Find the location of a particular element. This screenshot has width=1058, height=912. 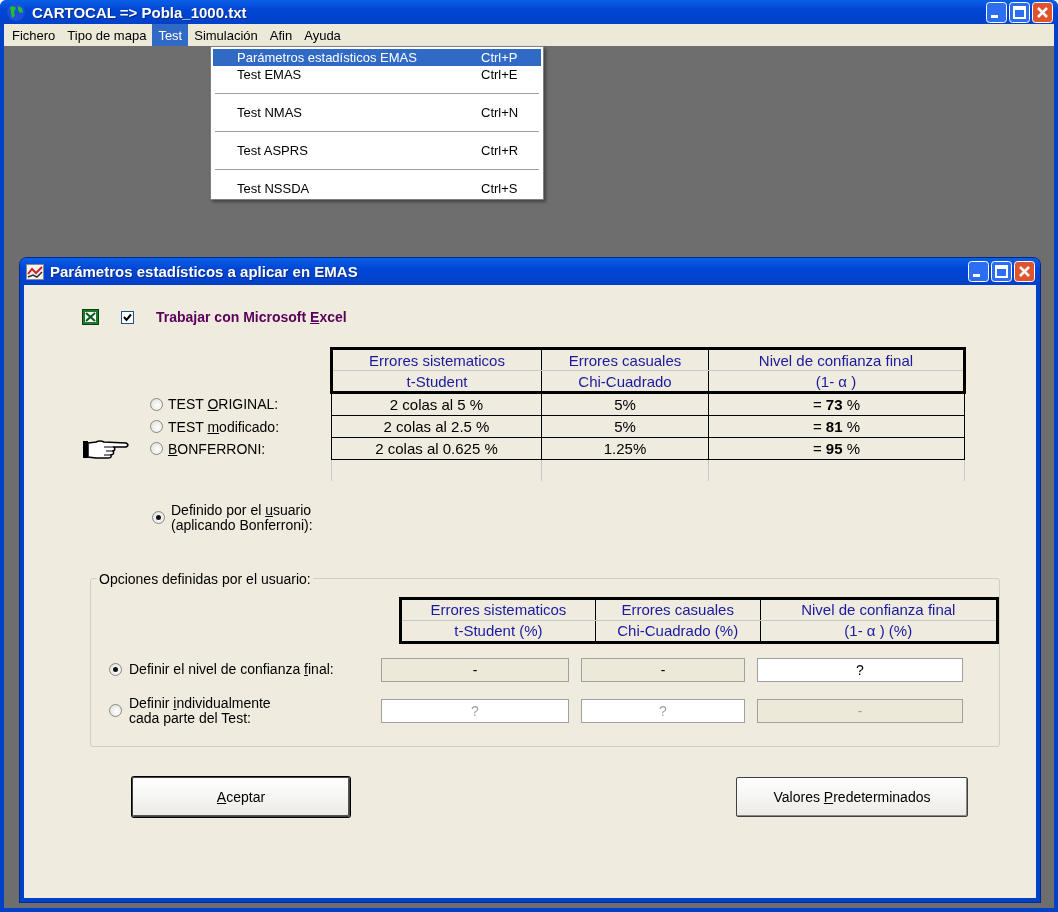

table-cell: 1.25% is located at coordinates (625, 448).